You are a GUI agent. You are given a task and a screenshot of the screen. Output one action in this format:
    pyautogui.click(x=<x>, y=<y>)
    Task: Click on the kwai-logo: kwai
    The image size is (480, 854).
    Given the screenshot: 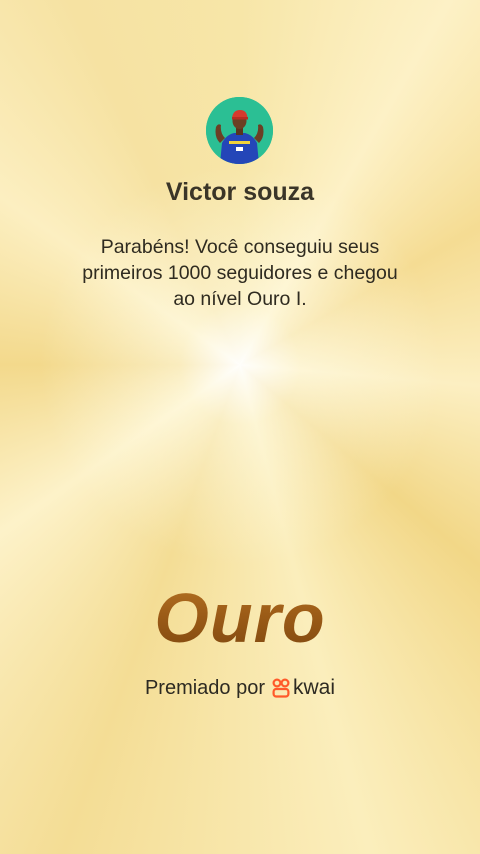 What is the action you would take?
    pyautogui.click(x=303, y=688)
    